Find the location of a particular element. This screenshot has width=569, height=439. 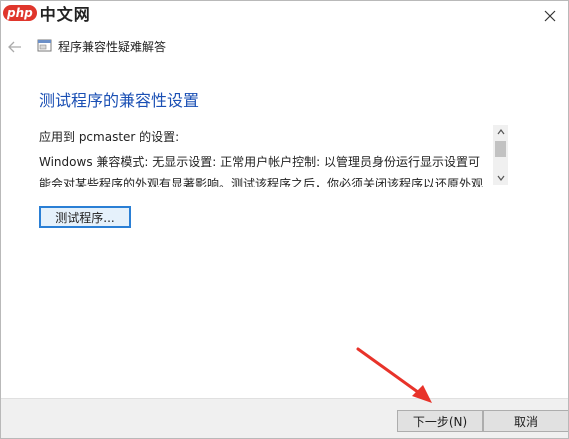

settings-scrollbar is located at coordinates (500, 155).